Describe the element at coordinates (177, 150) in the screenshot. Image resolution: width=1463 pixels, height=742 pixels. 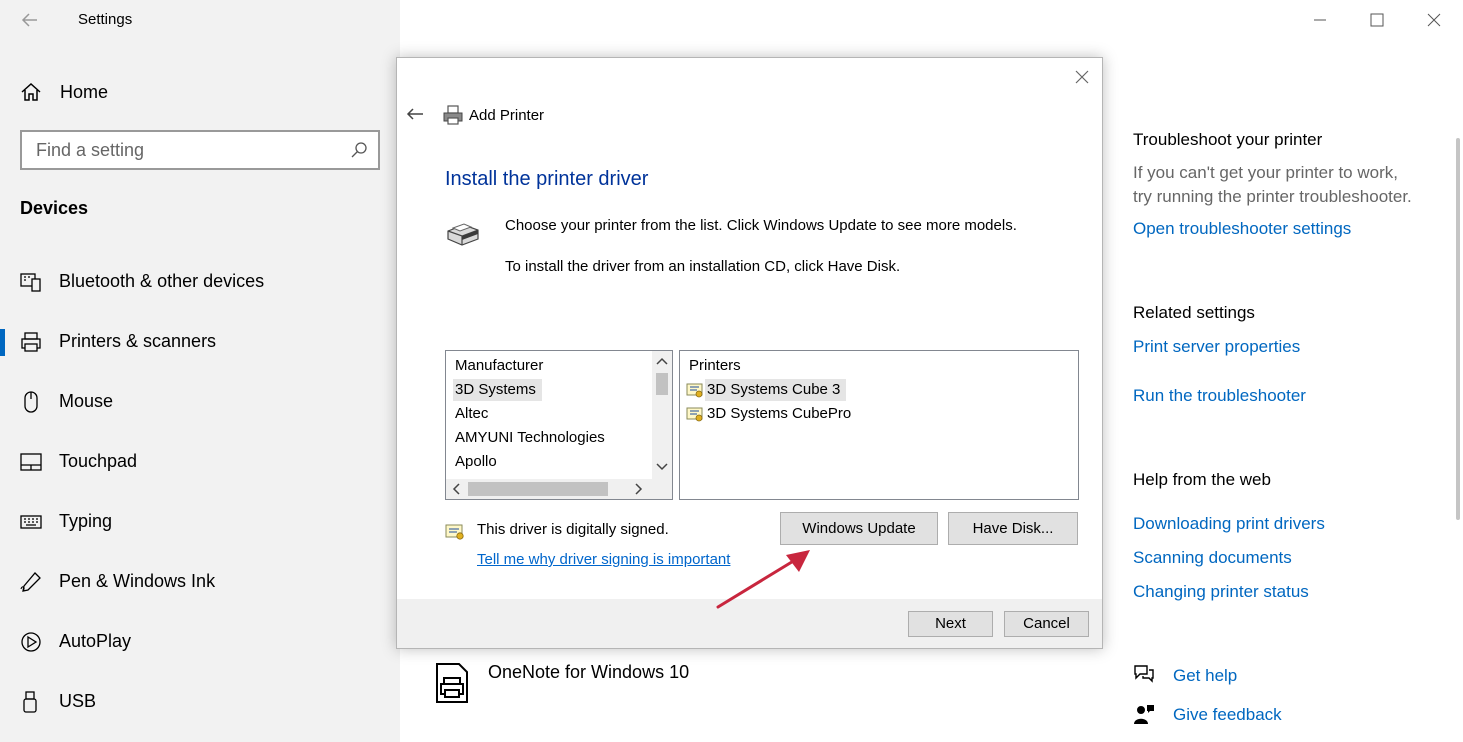
I see `search-input` at that location.